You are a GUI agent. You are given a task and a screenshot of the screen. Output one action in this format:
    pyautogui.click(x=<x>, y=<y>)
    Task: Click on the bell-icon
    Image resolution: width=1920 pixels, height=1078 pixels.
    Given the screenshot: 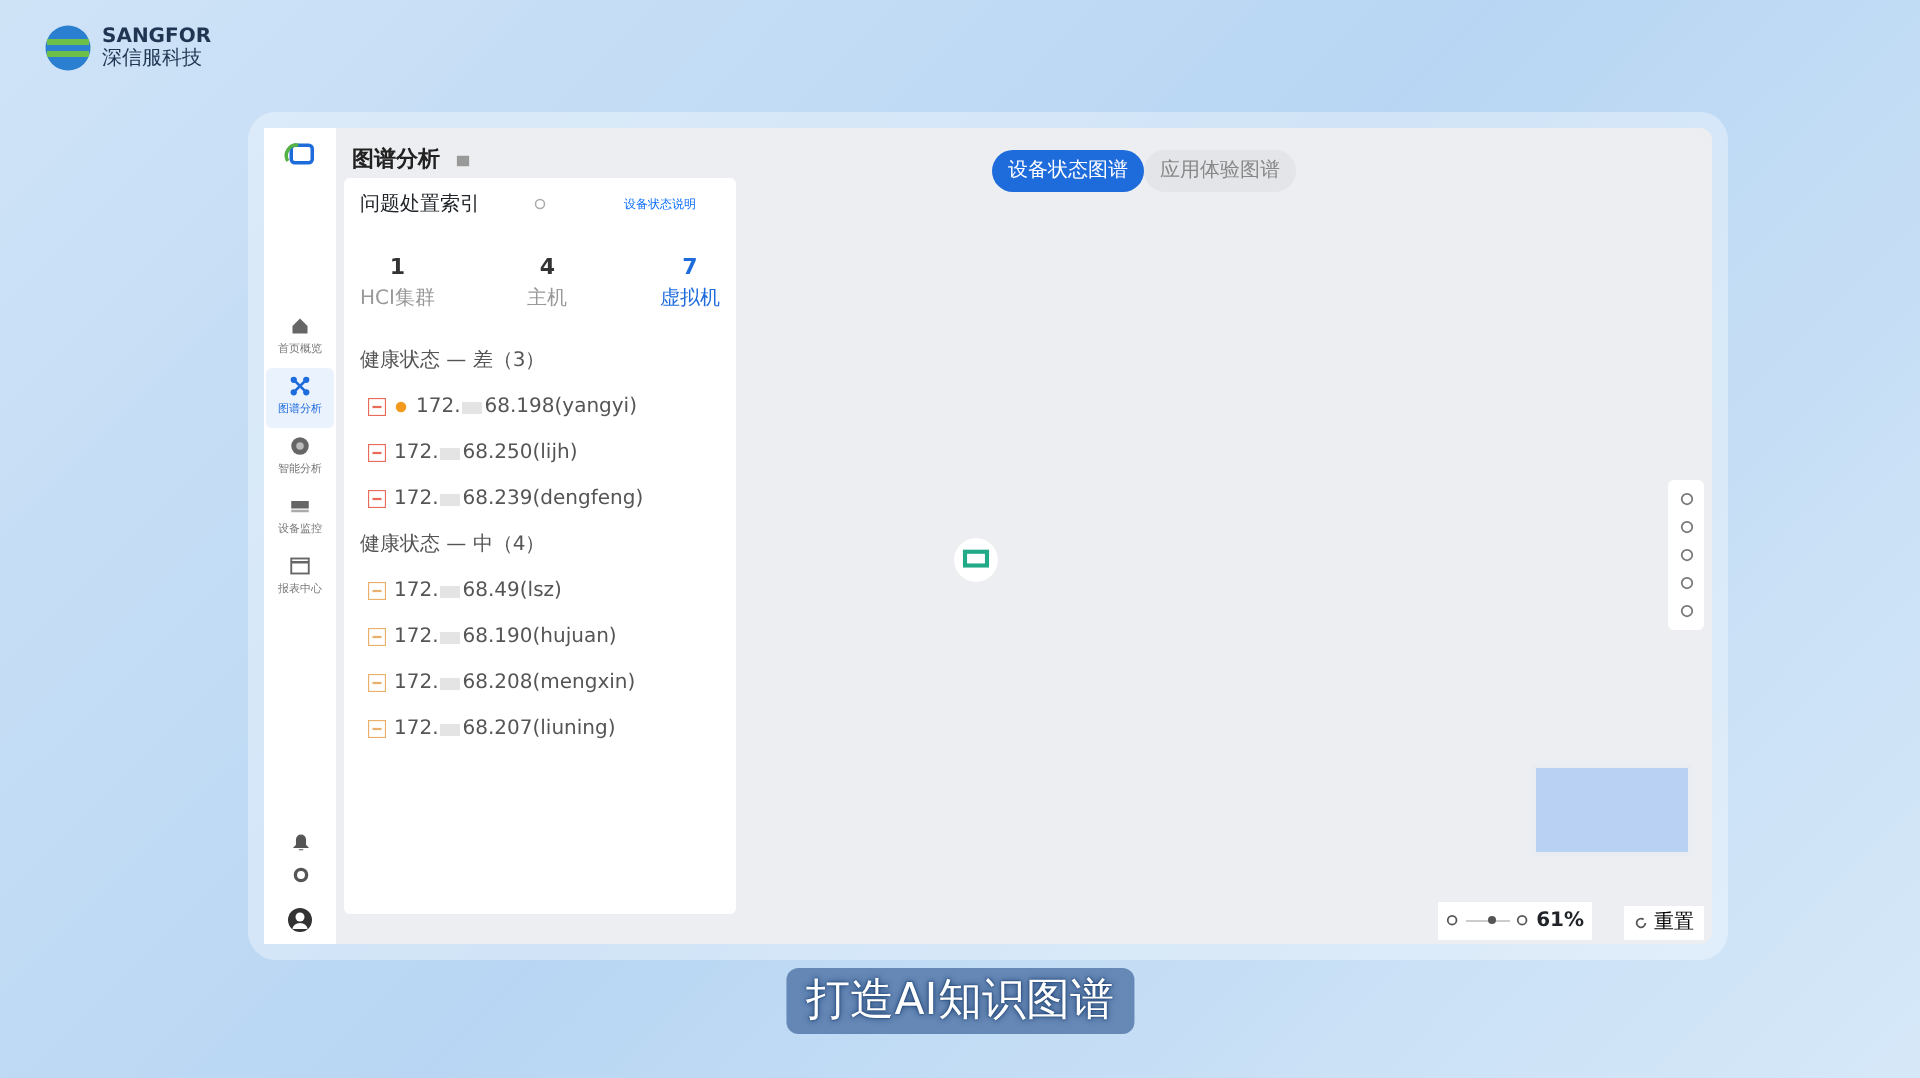 What is the action you would take?
    pyautogui.click(x=300, y=843)
    